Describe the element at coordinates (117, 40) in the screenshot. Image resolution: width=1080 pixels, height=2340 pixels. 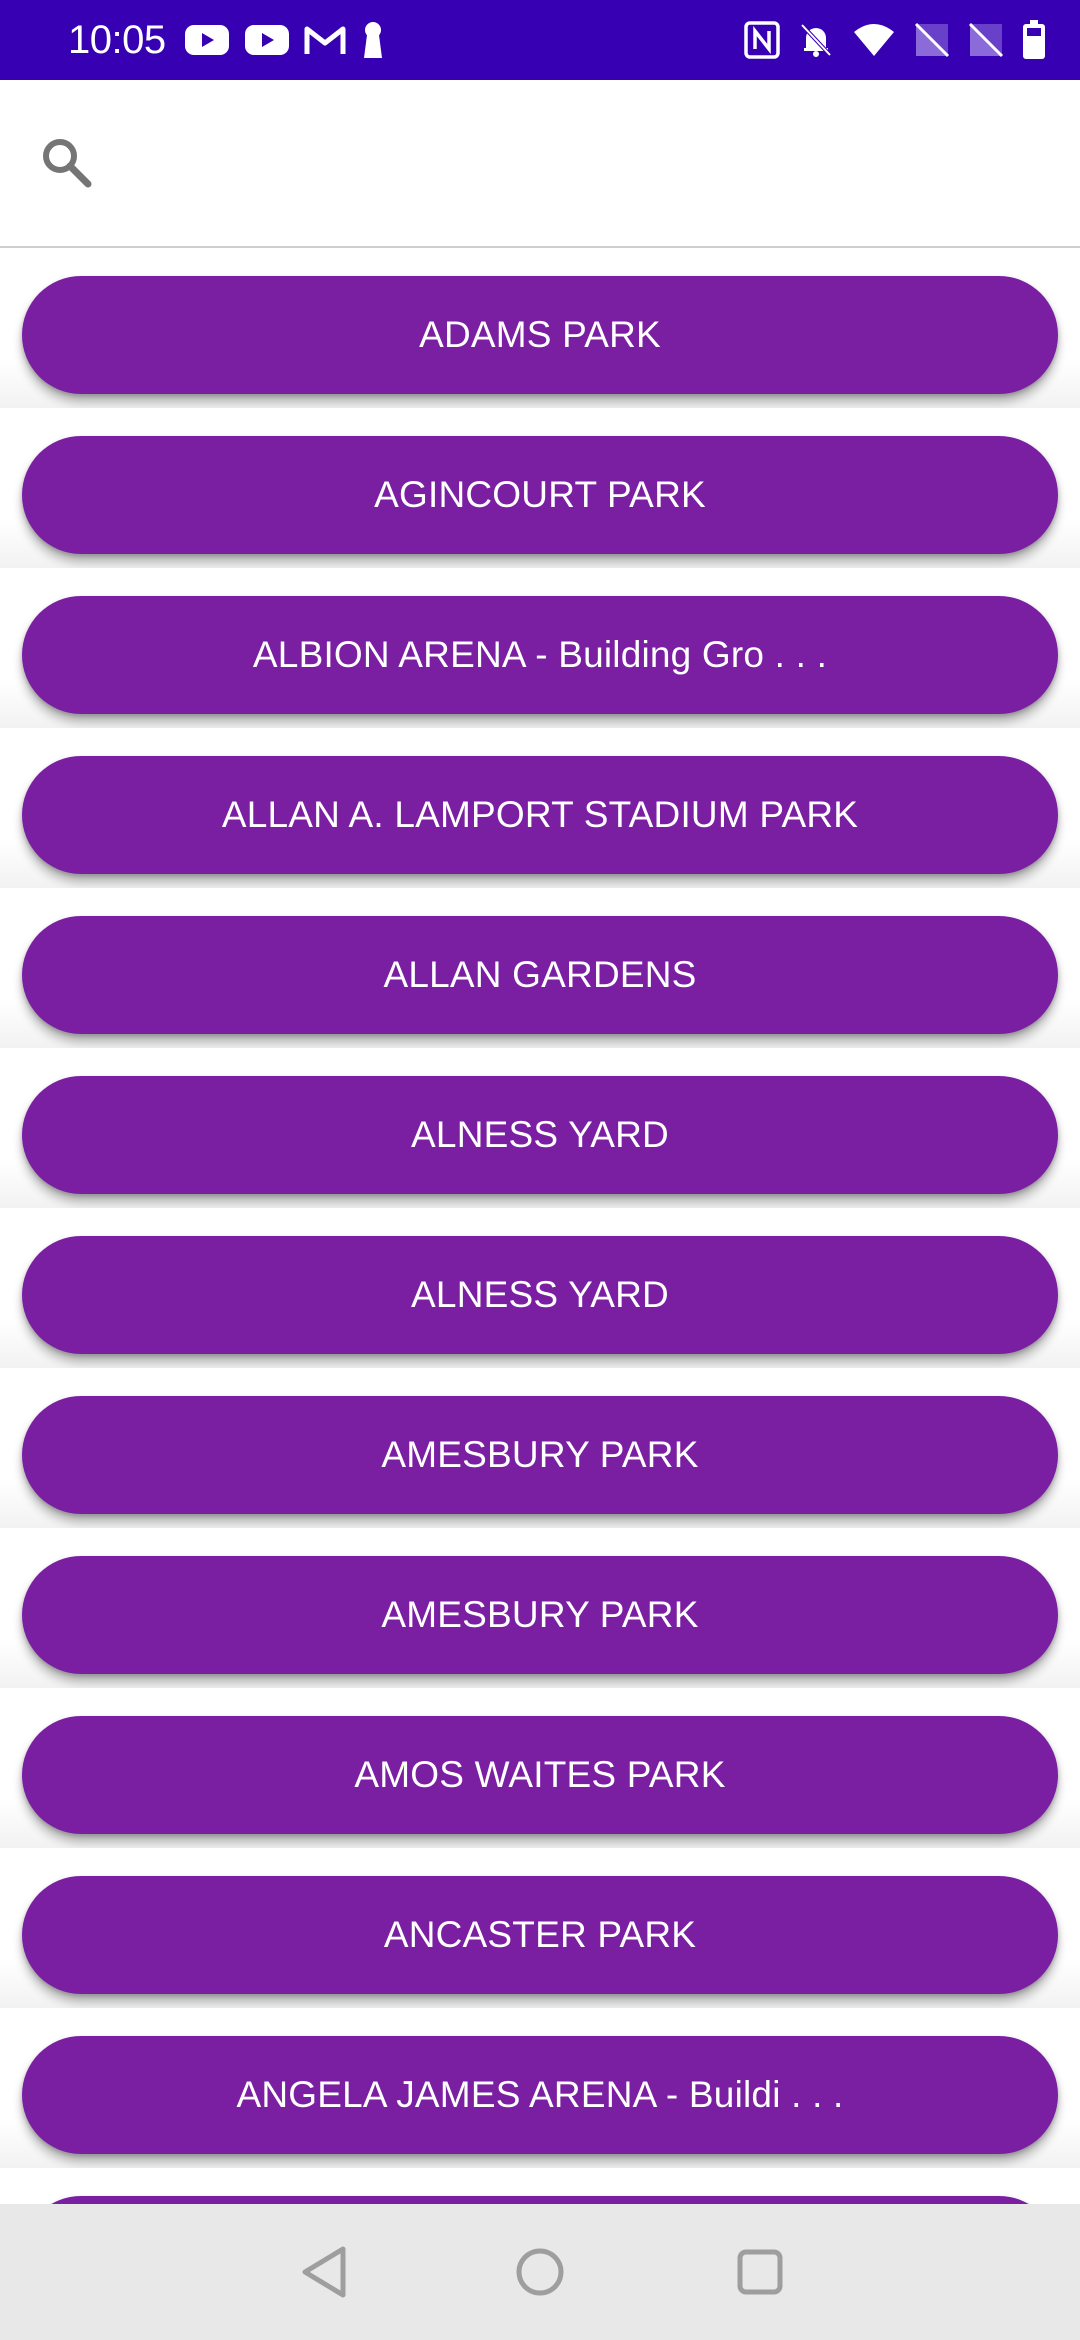
I see `status-time: 10:05` at that location.